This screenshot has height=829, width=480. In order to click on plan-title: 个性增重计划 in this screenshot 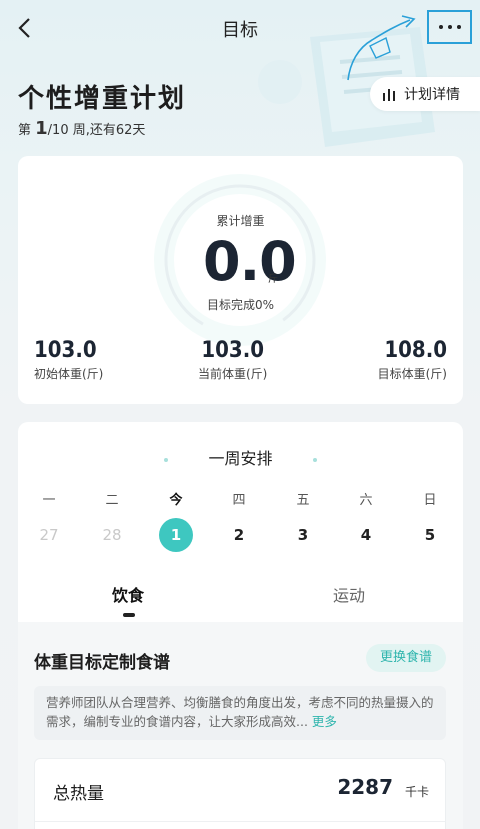, I will do `click(102, 99)`.